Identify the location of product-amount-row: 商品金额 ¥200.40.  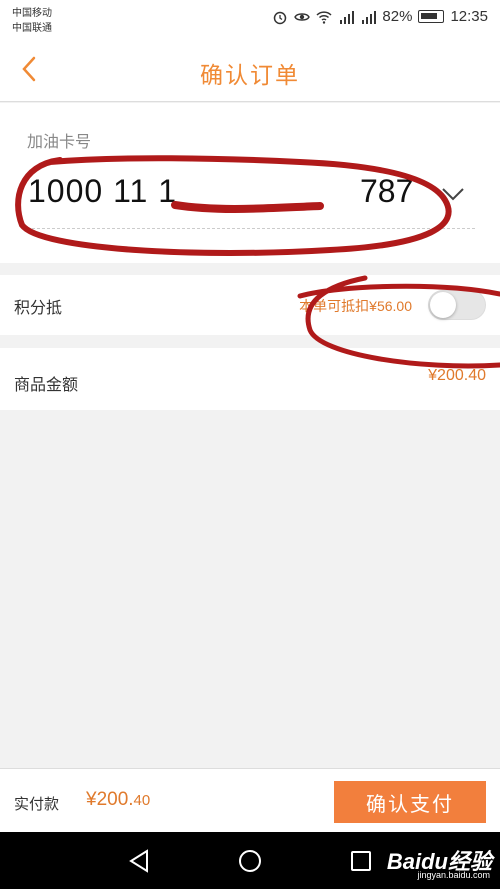
(250, 379).